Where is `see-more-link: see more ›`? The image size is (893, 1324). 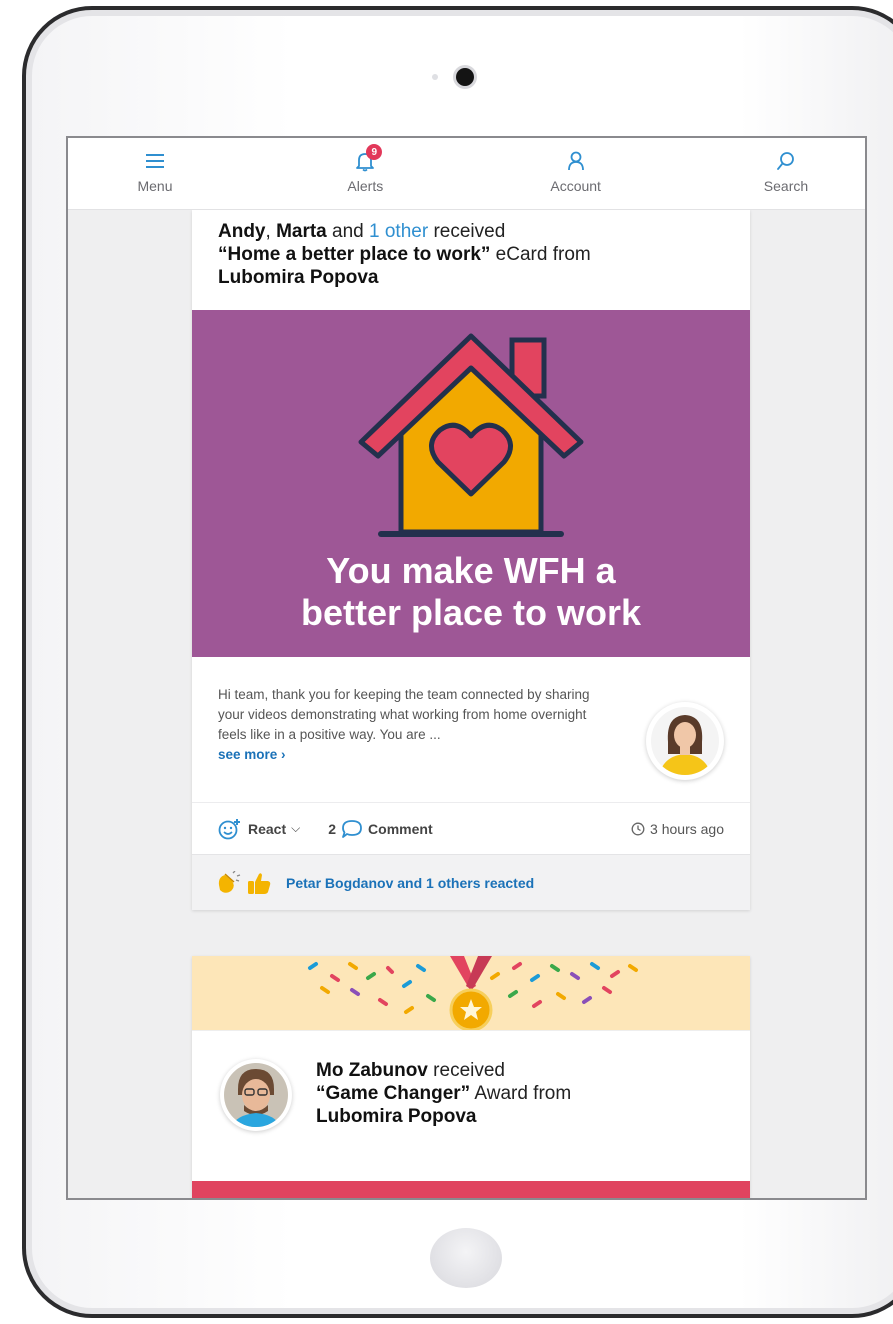 see-more-link: see more › is located at coordinates (409, 755).